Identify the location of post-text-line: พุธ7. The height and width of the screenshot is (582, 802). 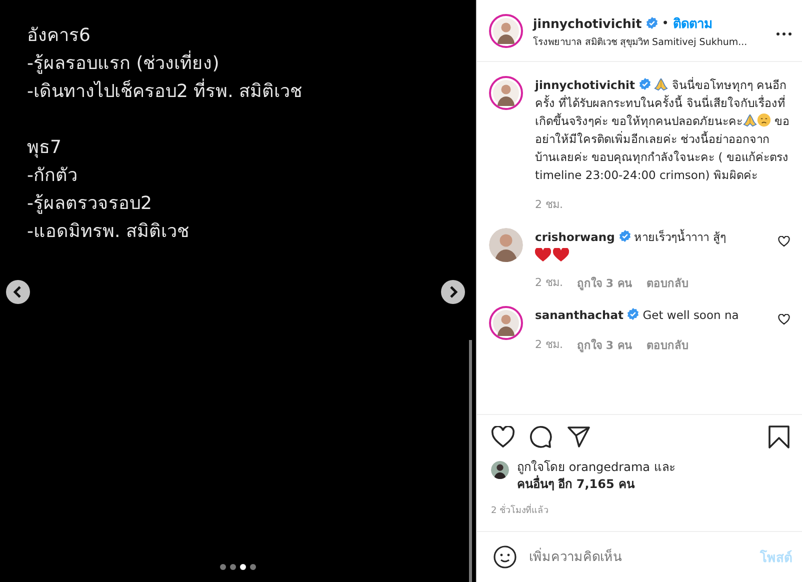
(44, 148).